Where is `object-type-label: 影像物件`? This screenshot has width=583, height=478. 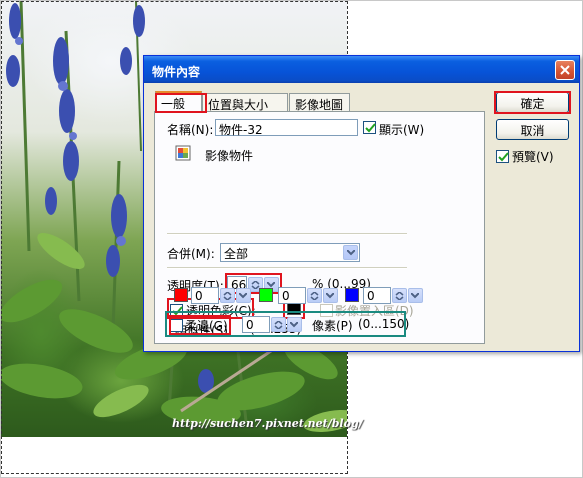 object-type-label: 影像物件 is located at coordinates (229, 156).